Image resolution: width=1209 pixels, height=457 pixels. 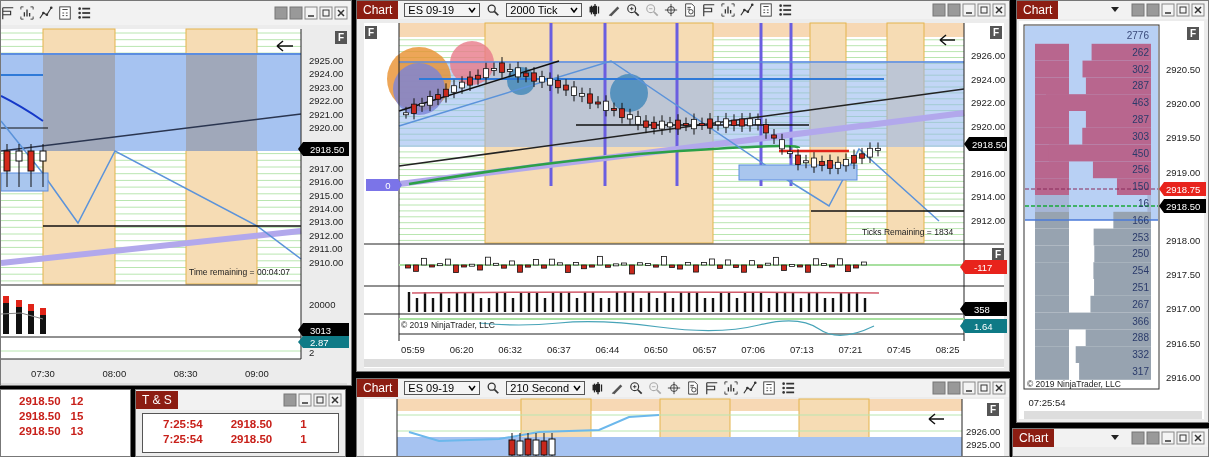 What do you see at coordinates (753, 349) in the screenshot?
I see `time-axis-label: 07:06` at bounding box center [753, 349].